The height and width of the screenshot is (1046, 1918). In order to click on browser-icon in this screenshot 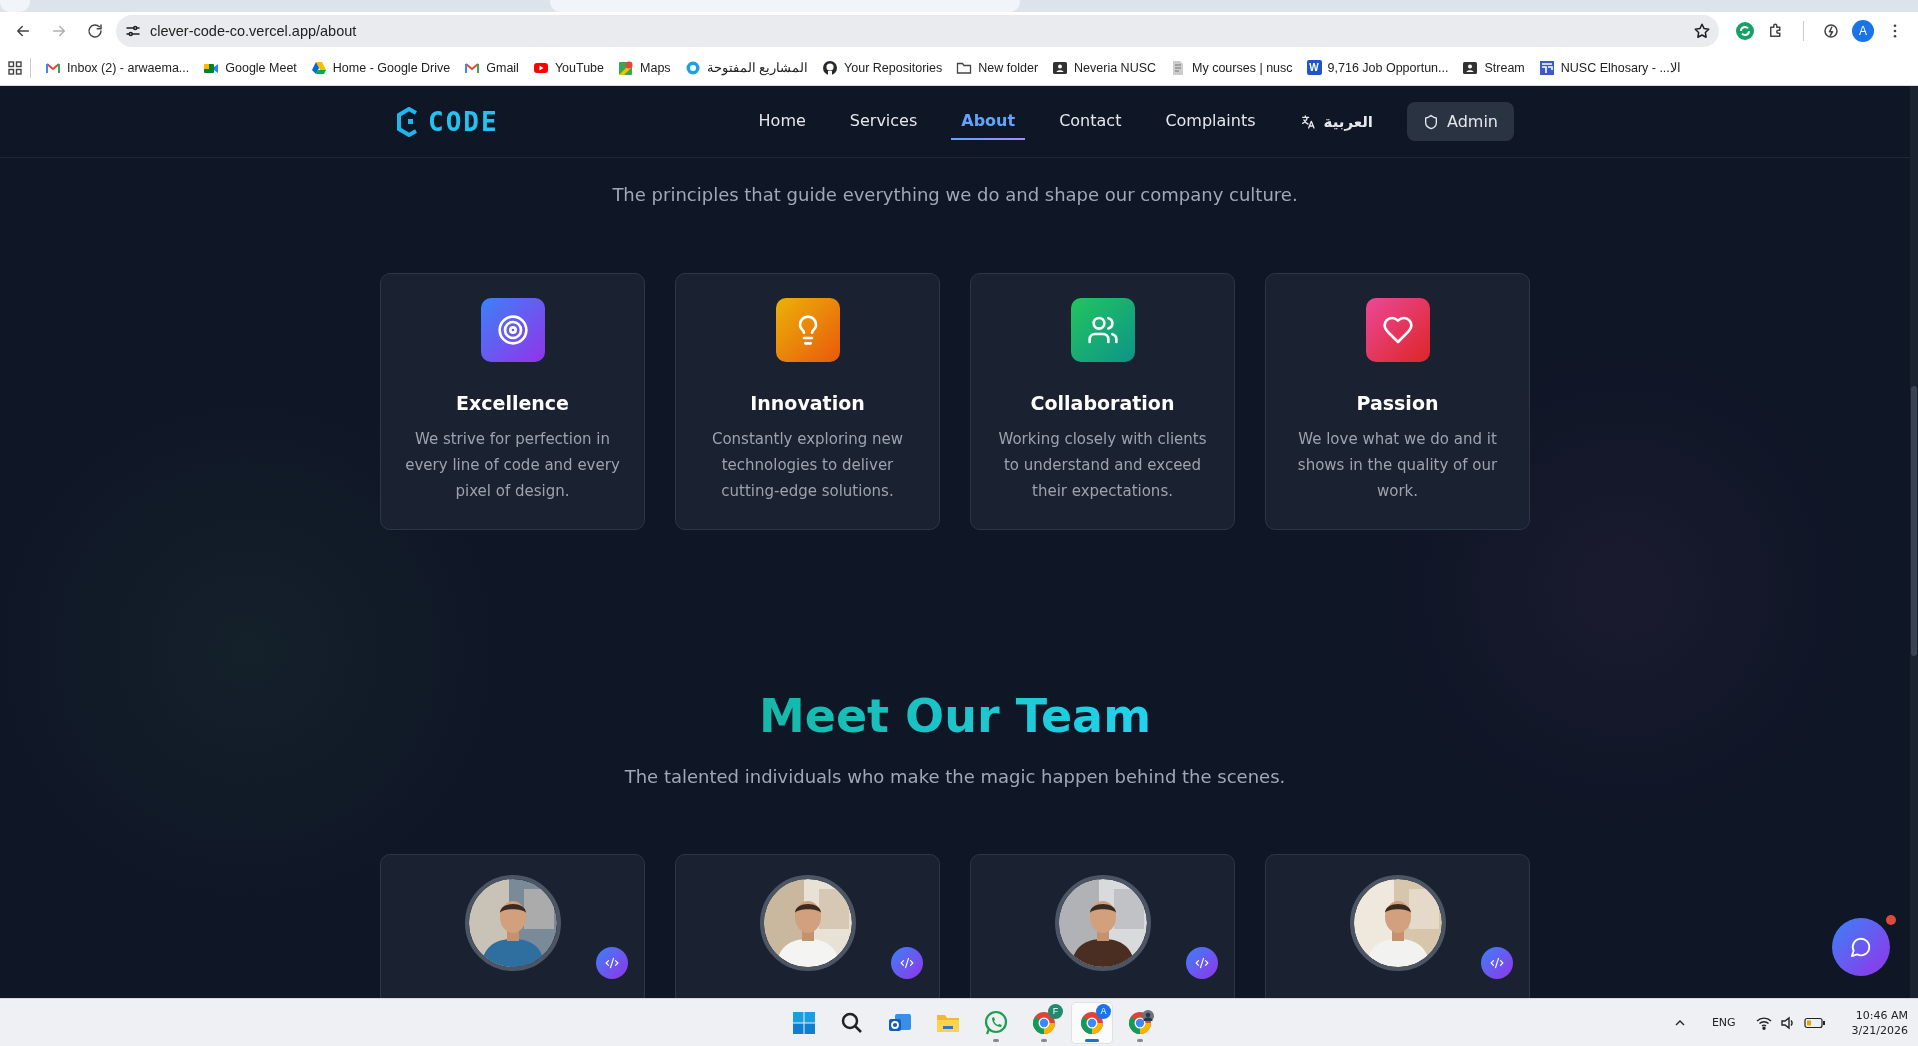, I will do `click(1140, 1022)`.